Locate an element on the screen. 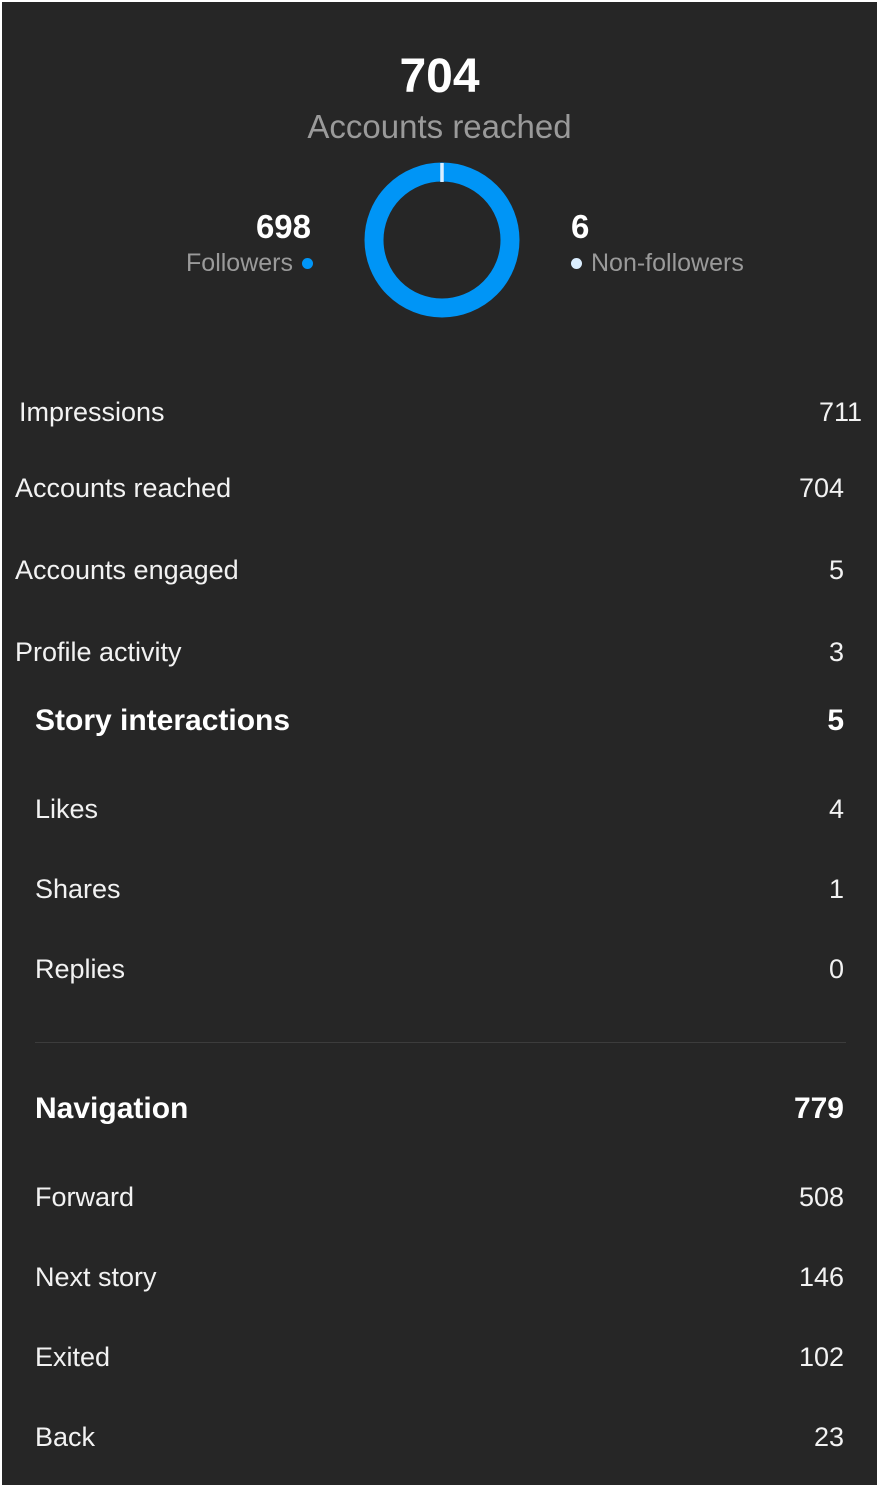 This screenshot has height=1487, width=879. story-row-shares: Shares 1 is located at coordinates (439, 889).